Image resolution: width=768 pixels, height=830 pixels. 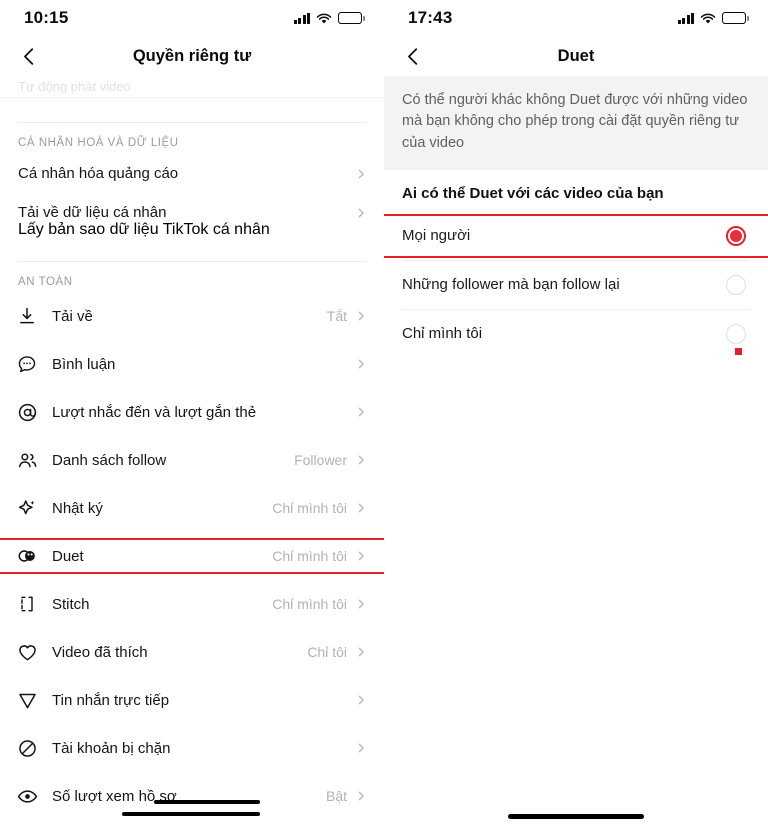 I want to click on row-label: Nhật ký, so click(x=77, y=508).